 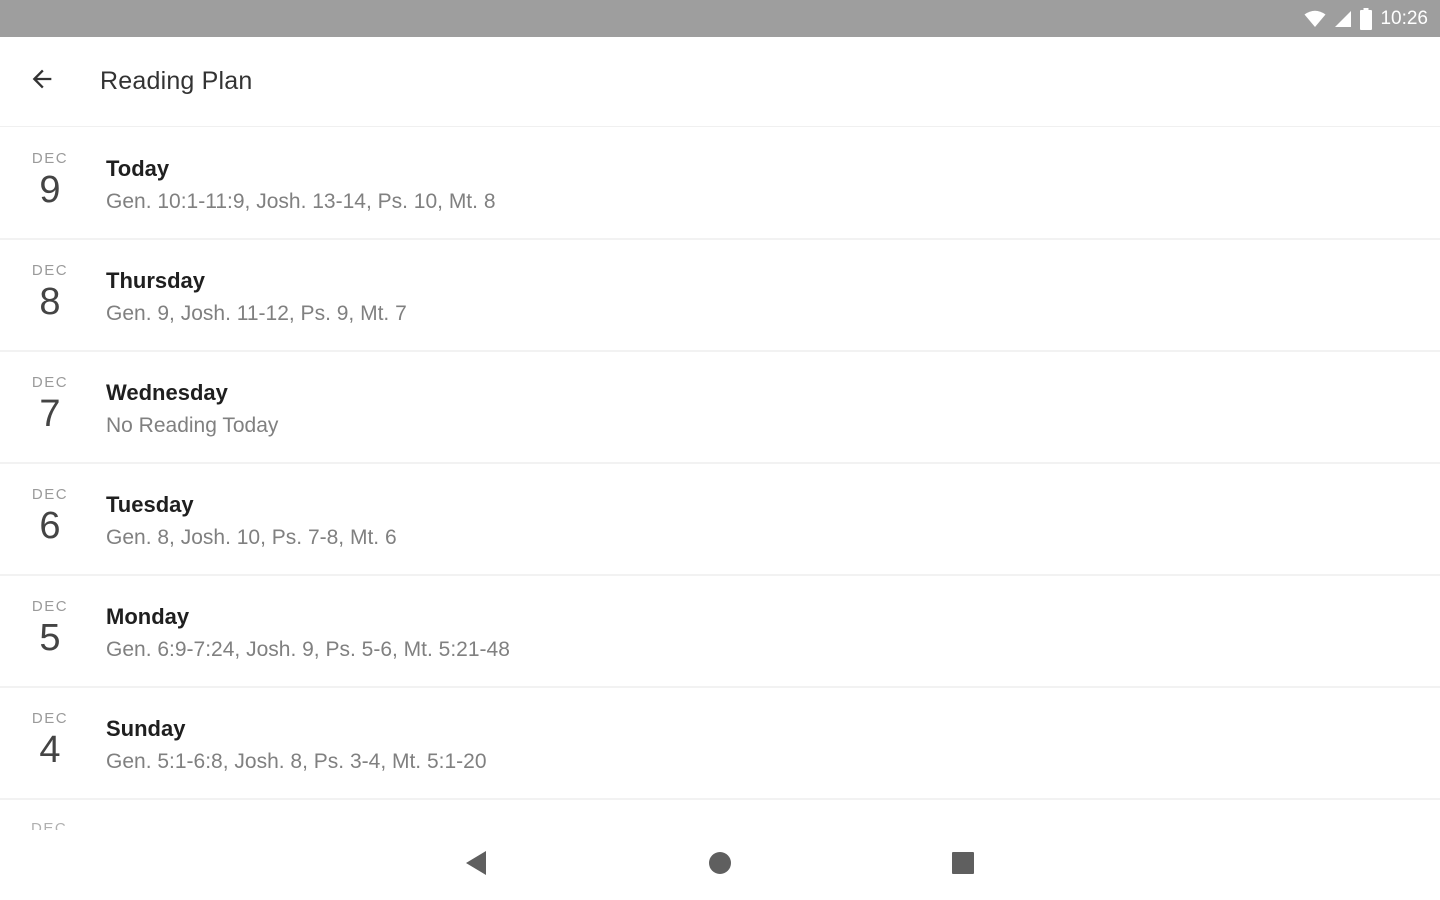 I want to click on day-label: Wednesday, so click(x=167, y=392).